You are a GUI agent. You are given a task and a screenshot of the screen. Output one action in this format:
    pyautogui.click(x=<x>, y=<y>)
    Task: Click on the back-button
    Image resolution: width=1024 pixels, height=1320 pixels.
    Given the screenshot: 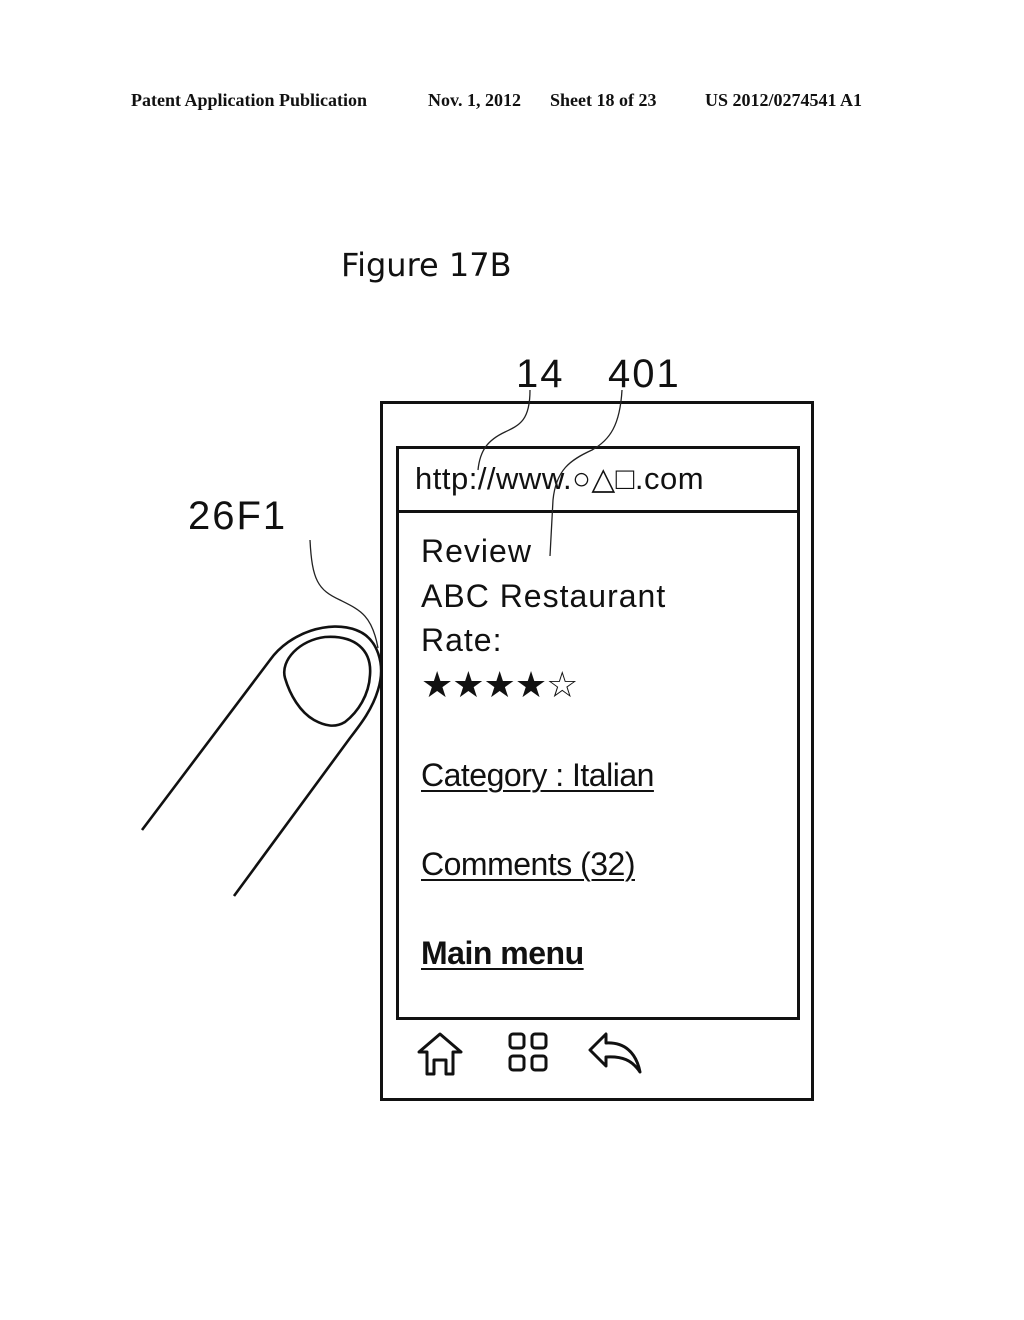 What is the action you would take?
    pyautogui.click(x=616, y=1055)
    